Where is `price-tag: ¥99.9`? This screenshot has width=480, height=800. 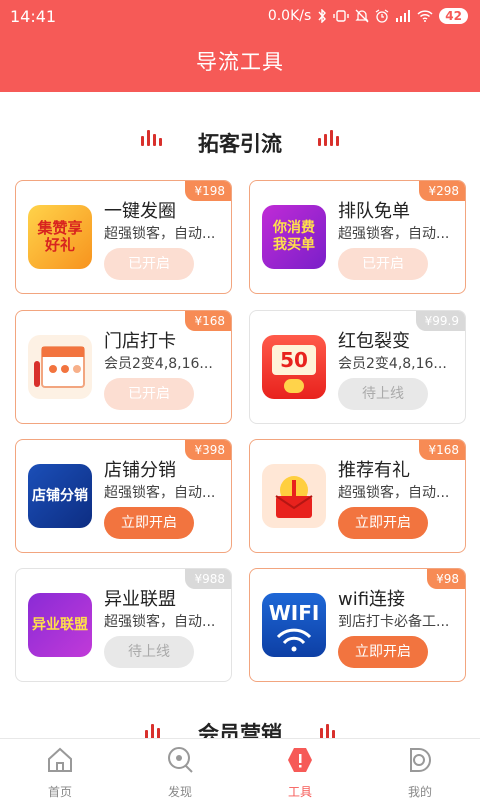
price-tag: ¥99.9 is located at coordinates (440, 321).